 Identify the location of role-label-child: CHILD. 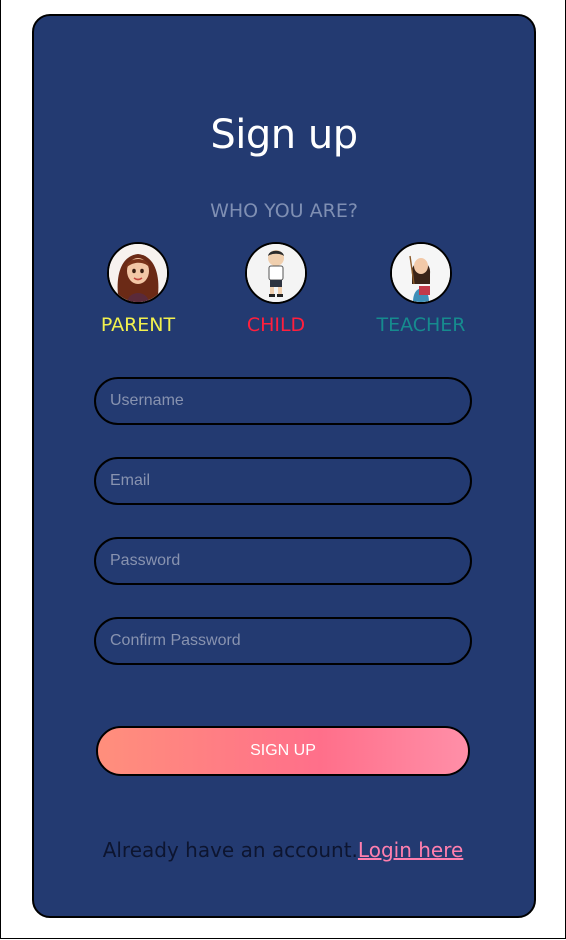
(276, 325).